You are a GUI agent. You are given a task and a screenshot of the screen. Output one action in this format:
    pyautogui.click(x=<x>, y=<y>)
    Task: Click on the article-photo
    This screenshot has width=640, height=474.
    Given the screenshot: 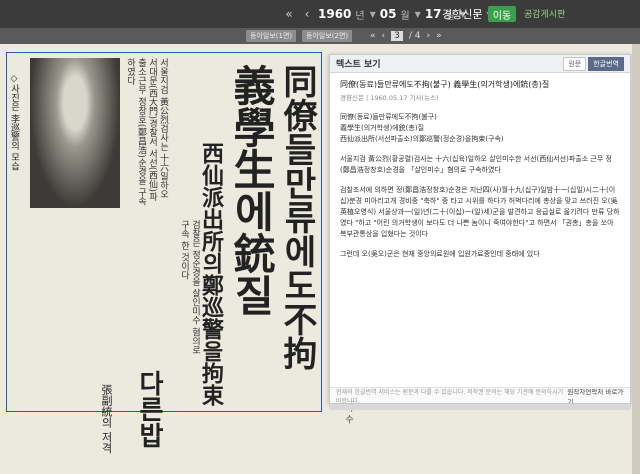 What is the action you would take?
    pyautogui.click(x=75, y=133)
    